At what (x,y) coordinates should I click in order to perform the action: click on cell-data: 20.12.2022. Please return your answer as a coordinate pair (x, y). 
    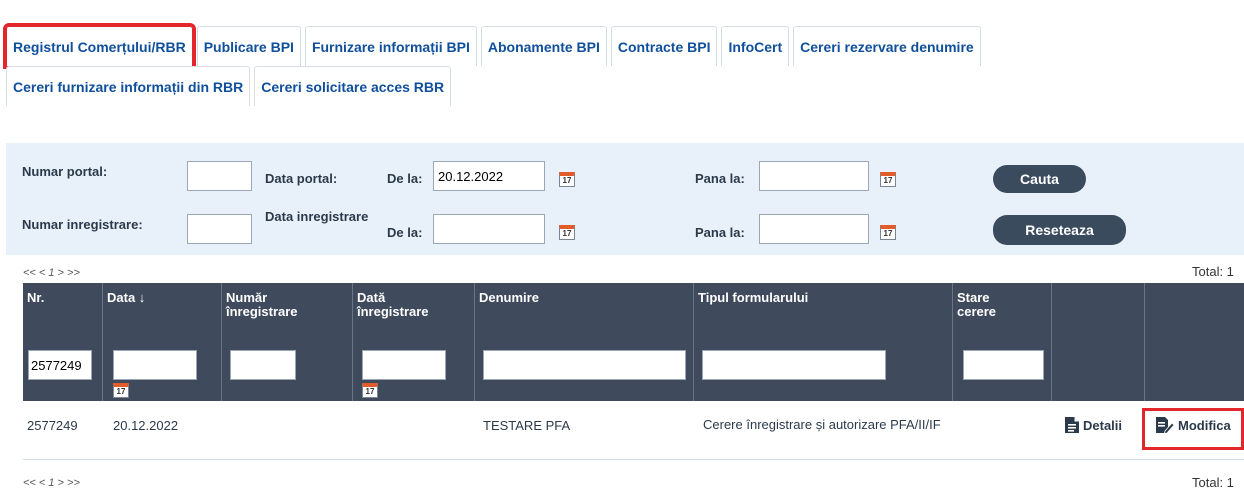
    Looking at the image, I should click on (146, 425).